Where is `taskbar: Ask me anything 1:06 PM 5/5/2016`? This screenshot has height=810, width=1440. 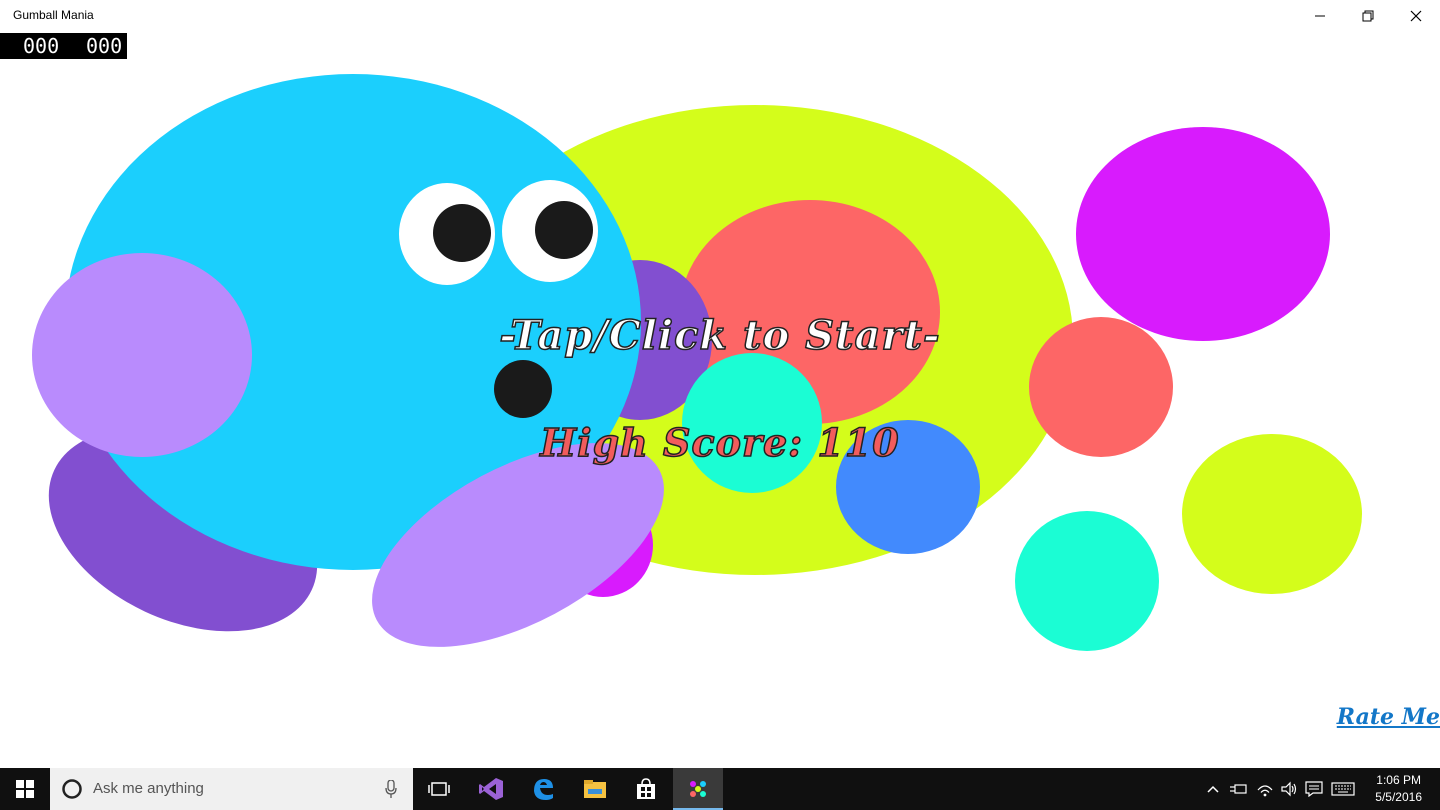
taskbar: Ask me anything 1:06 PM 5/5/2016 is located at coordinates (720, 789).